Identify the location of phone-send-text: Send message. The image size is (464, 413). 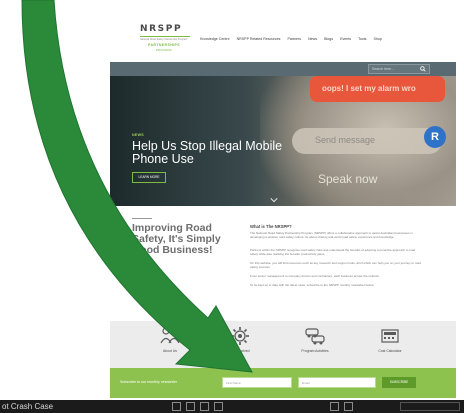
(345, 140).